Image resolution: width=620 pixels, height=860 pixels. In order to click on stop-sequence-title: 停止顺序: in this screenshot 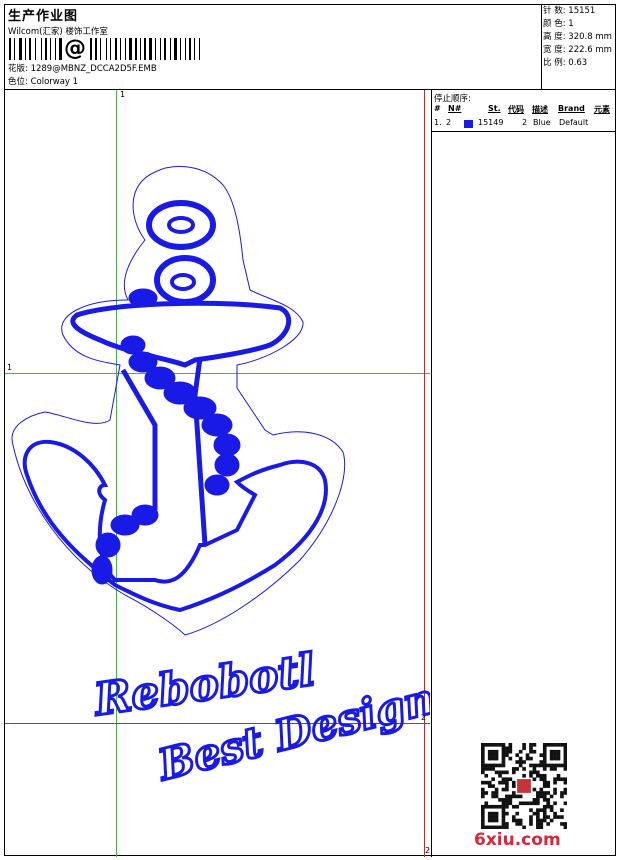, I will do `click(452, 99)`.